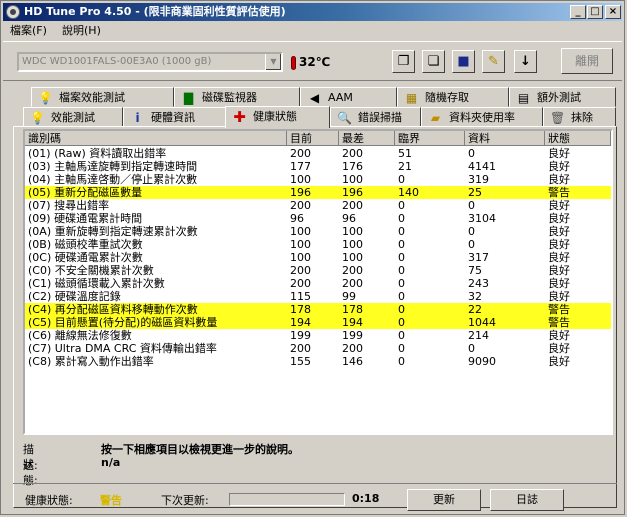 This screenshot has height=517, width=627. Describe the element at coordinates (97, 153) in the screenshot. I see `cell-id: (01) (Raw) 資料讀取出錯率` at that location.